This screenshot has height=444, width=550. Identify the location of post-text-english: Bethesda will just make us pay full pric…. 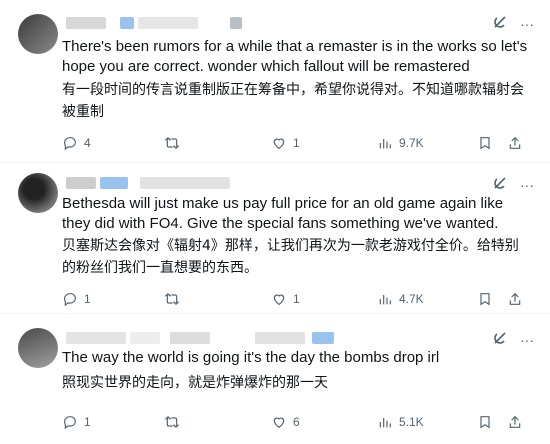
(283, 213).